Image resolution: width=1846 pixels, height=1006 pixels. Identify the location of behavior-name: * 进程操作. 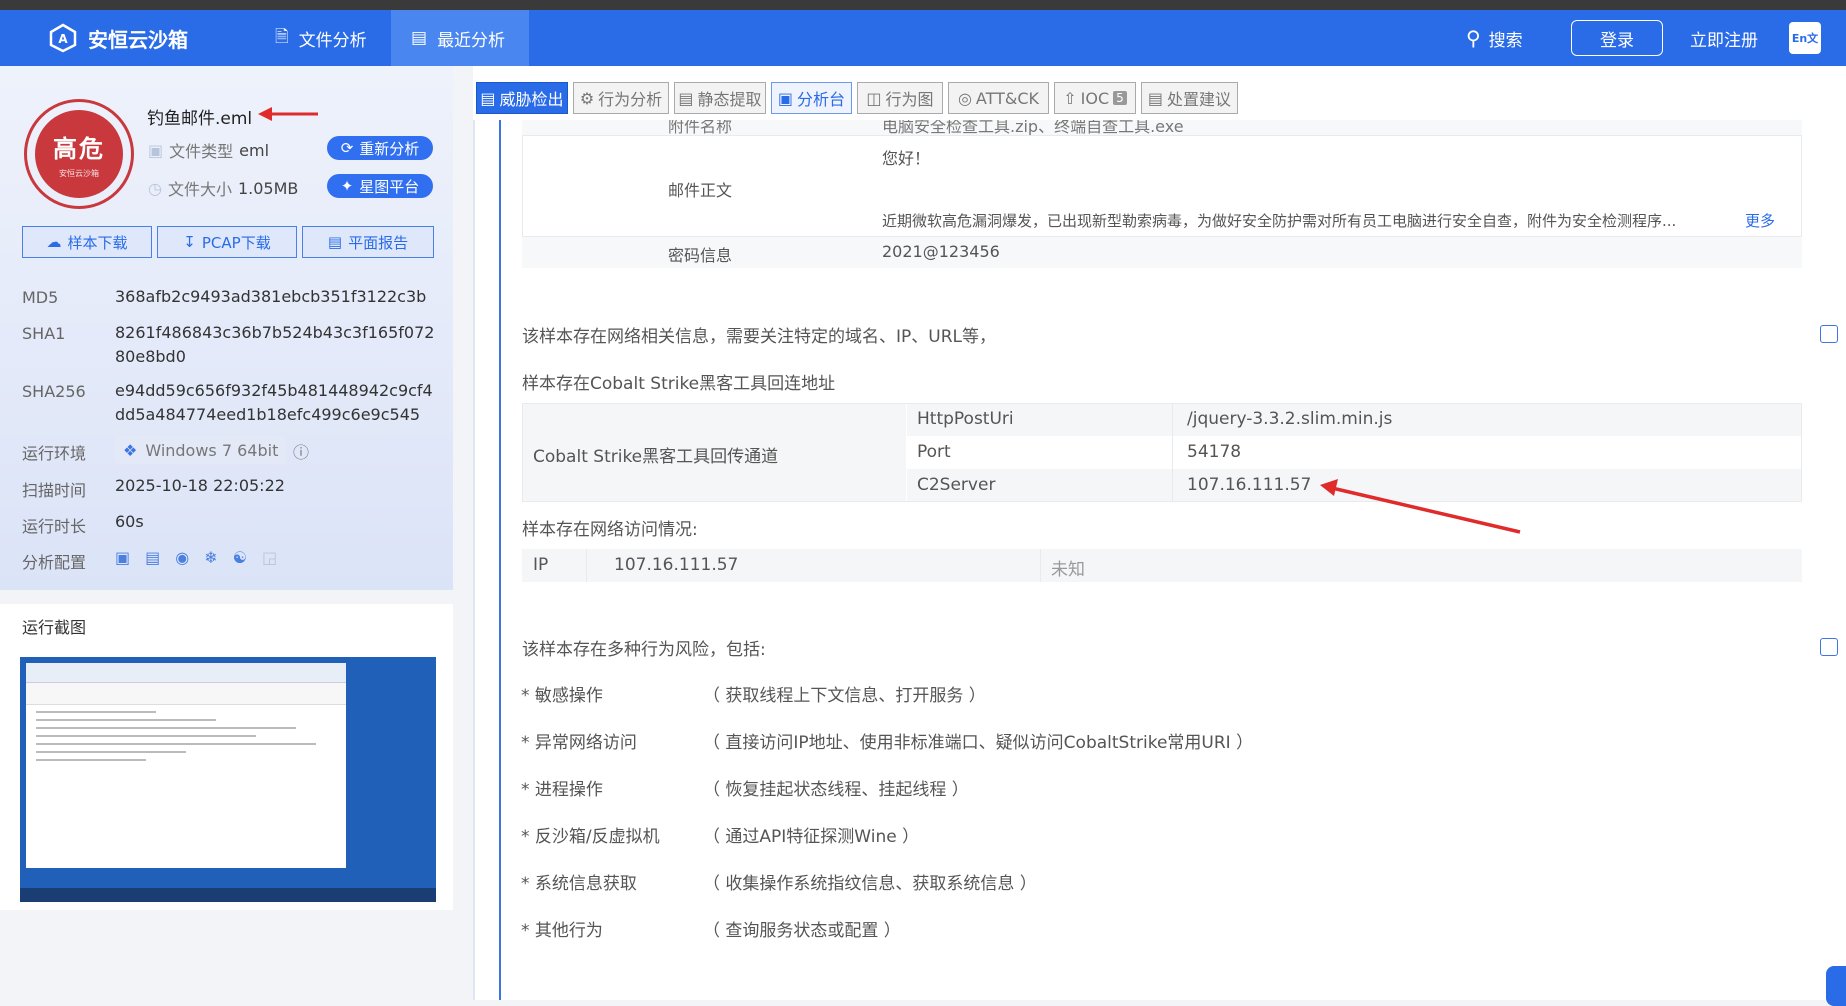
(562, 790).